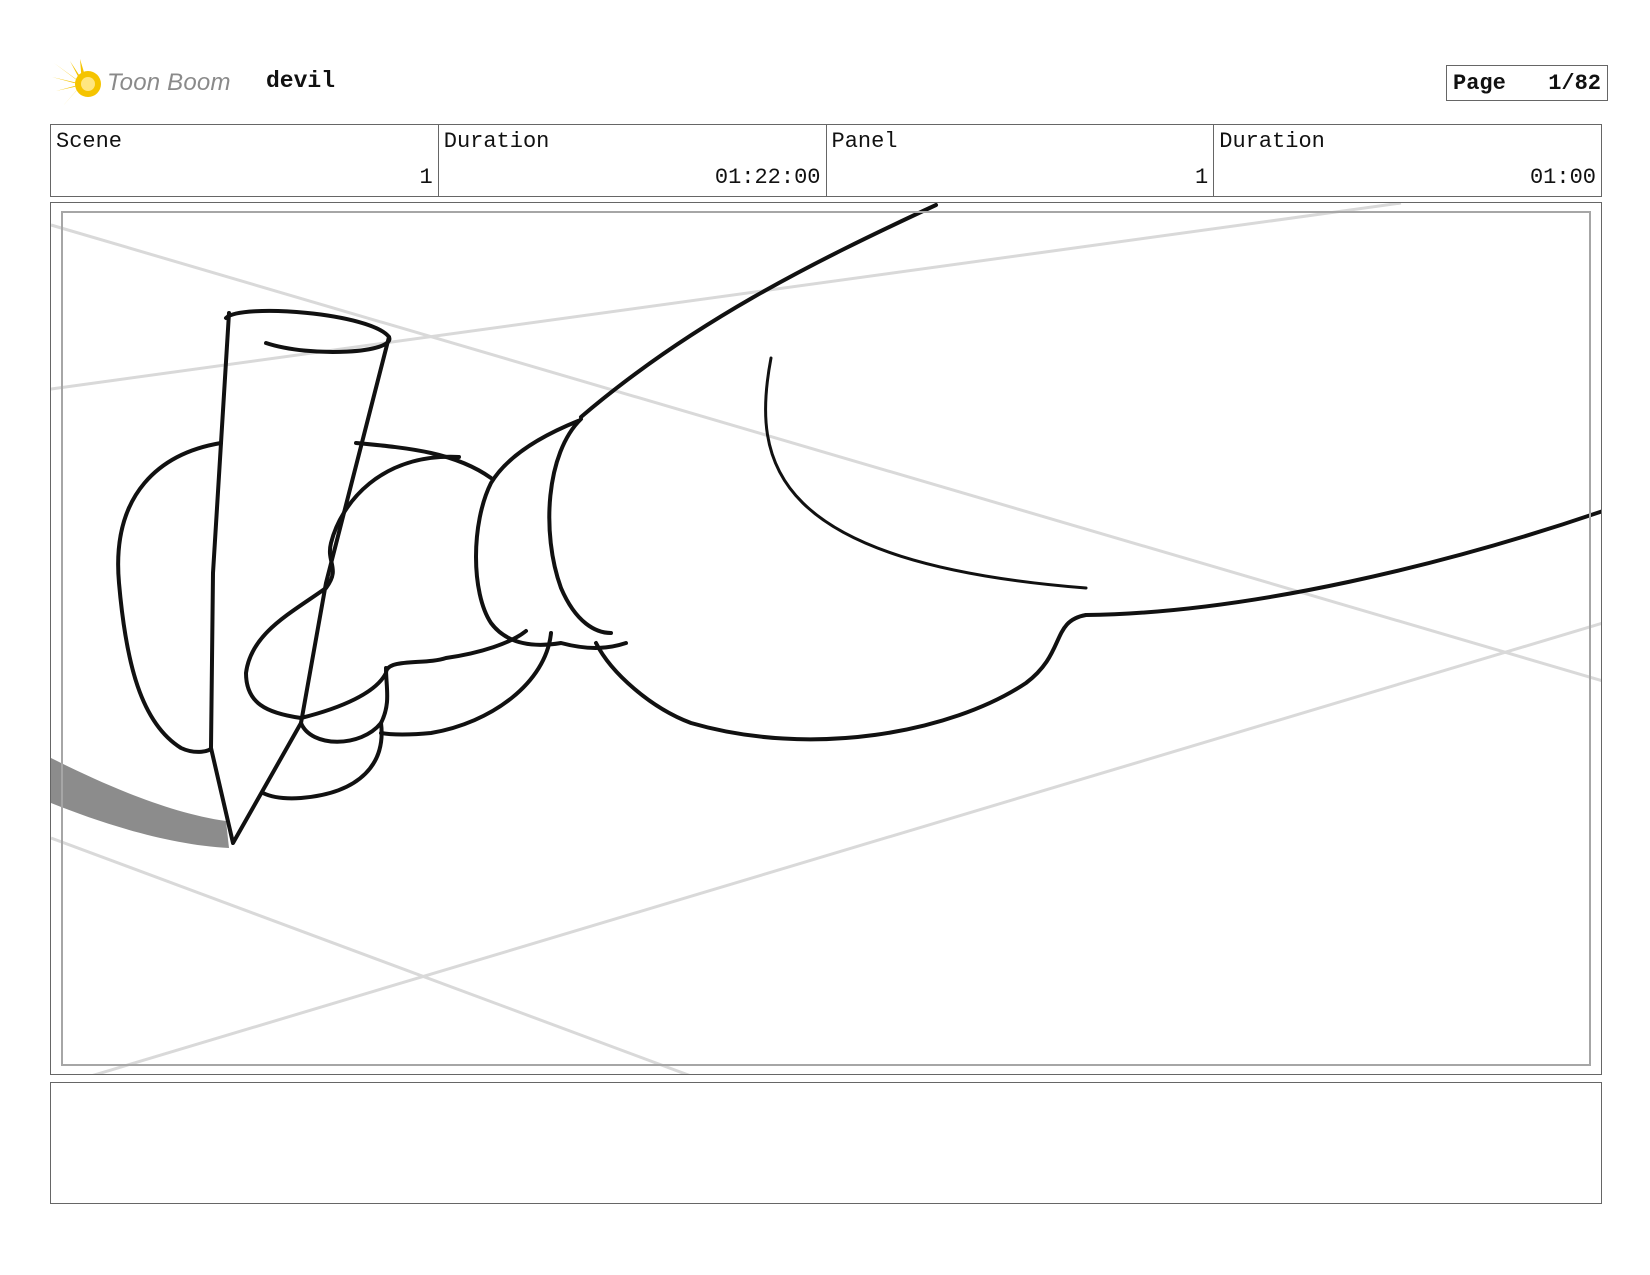 The image size is (1650, 1275). What do you see at coordinates (169, 82) in the screenshot?
I see `brand-text: Toon Boom` at bounding box center [169, 82].